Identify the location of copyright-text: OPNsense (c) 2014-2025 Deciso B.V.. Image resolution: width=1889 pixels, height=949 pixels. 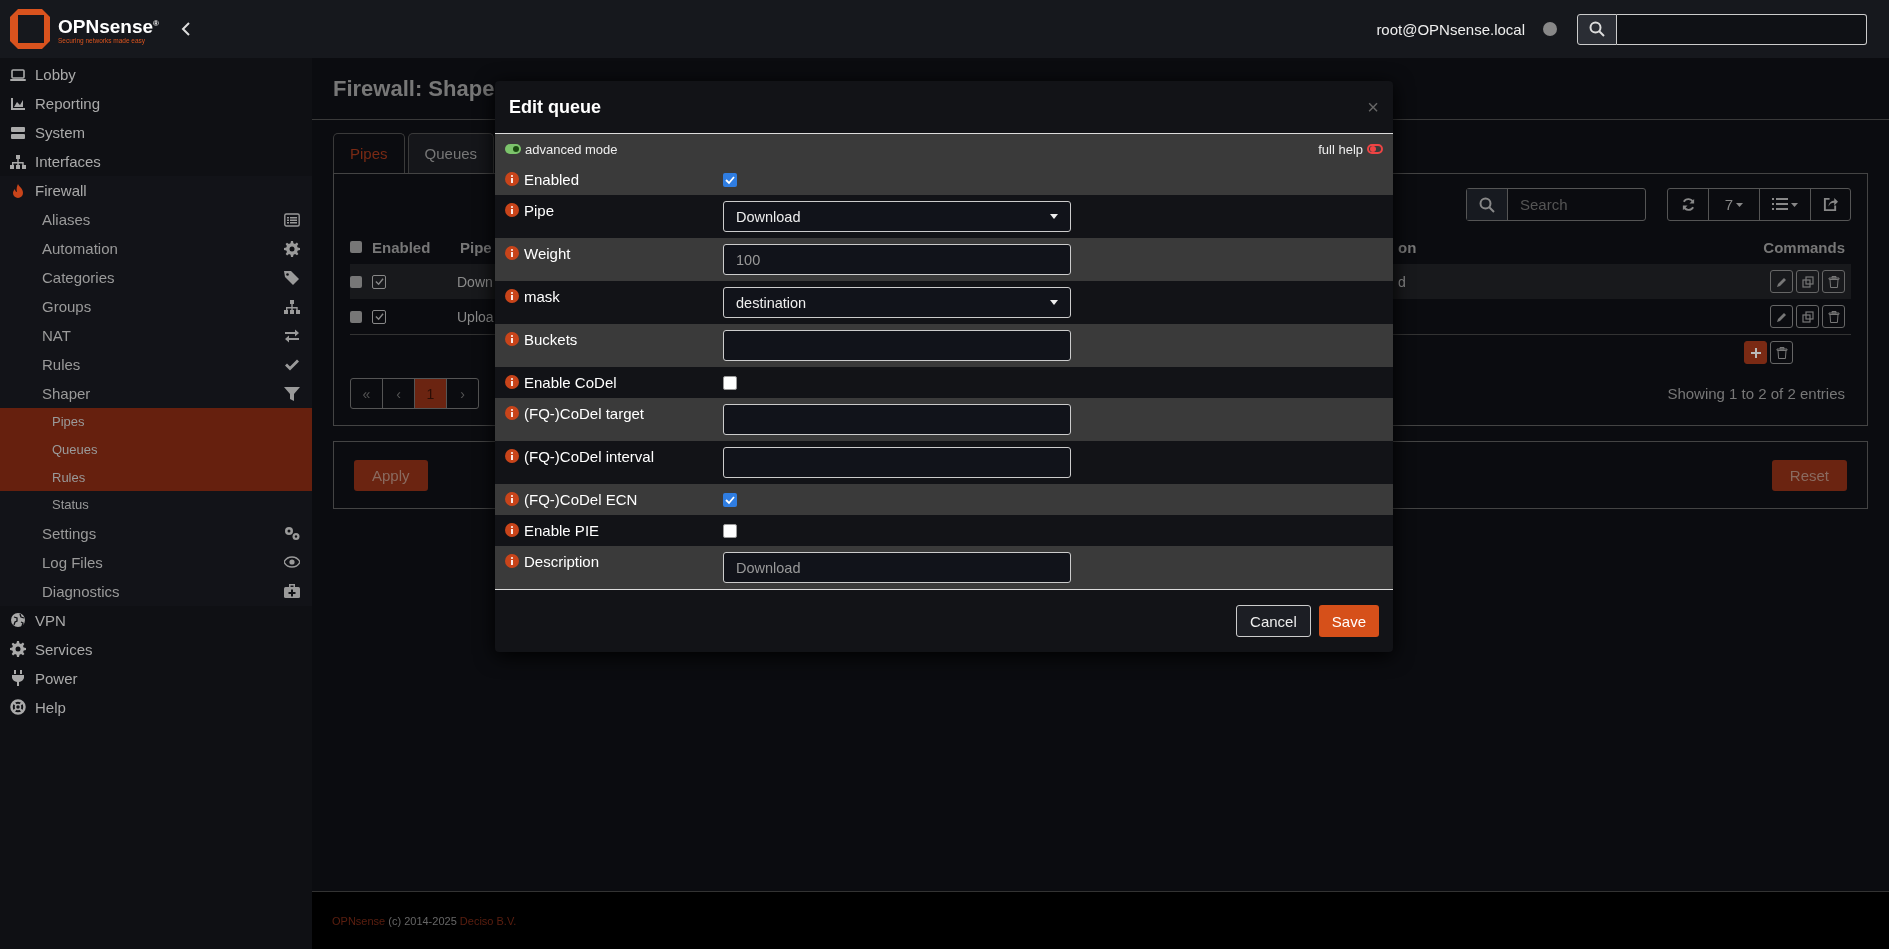
(424, 920).